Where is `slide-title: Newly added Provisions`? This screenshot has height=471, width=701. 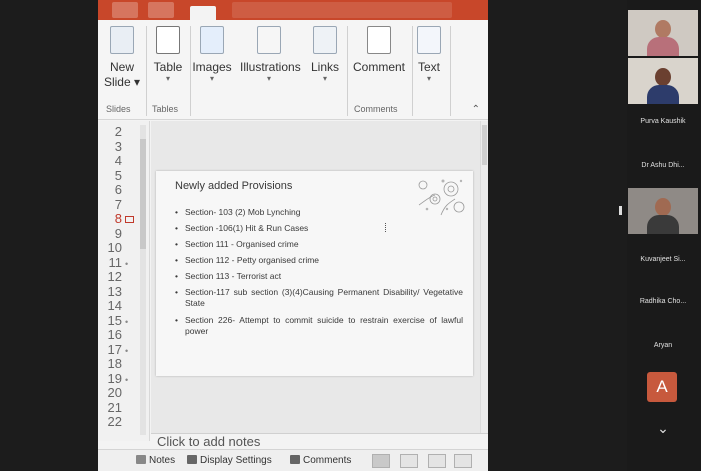
slide-title: Newly added Provisions is located at coordinates (233, 186).